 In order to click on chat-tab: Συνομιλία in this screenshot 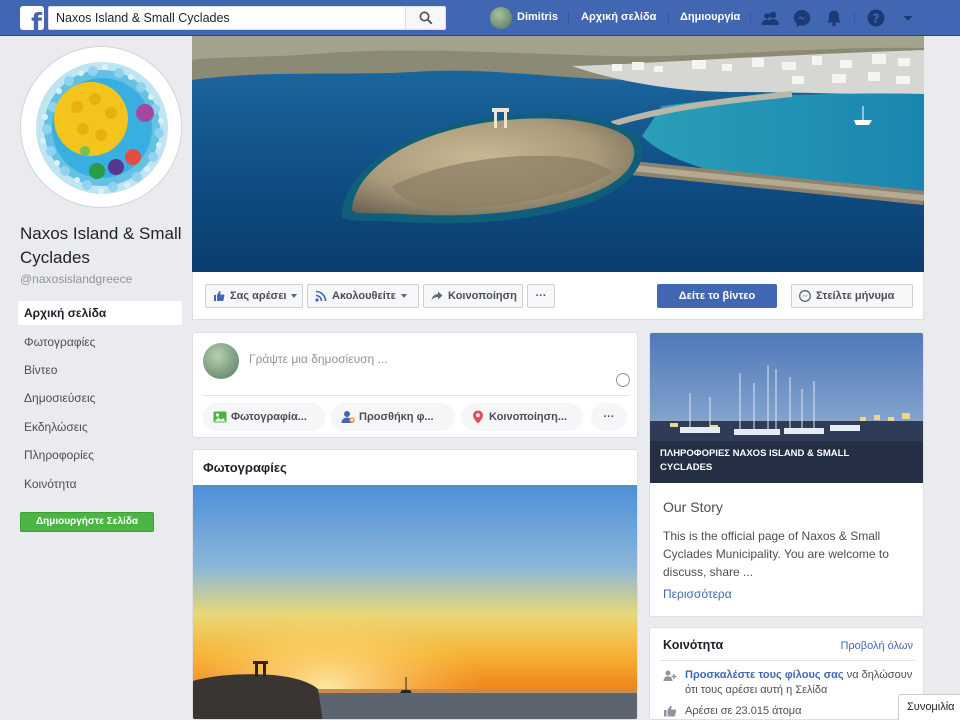, I will do `click(929, 707)`.